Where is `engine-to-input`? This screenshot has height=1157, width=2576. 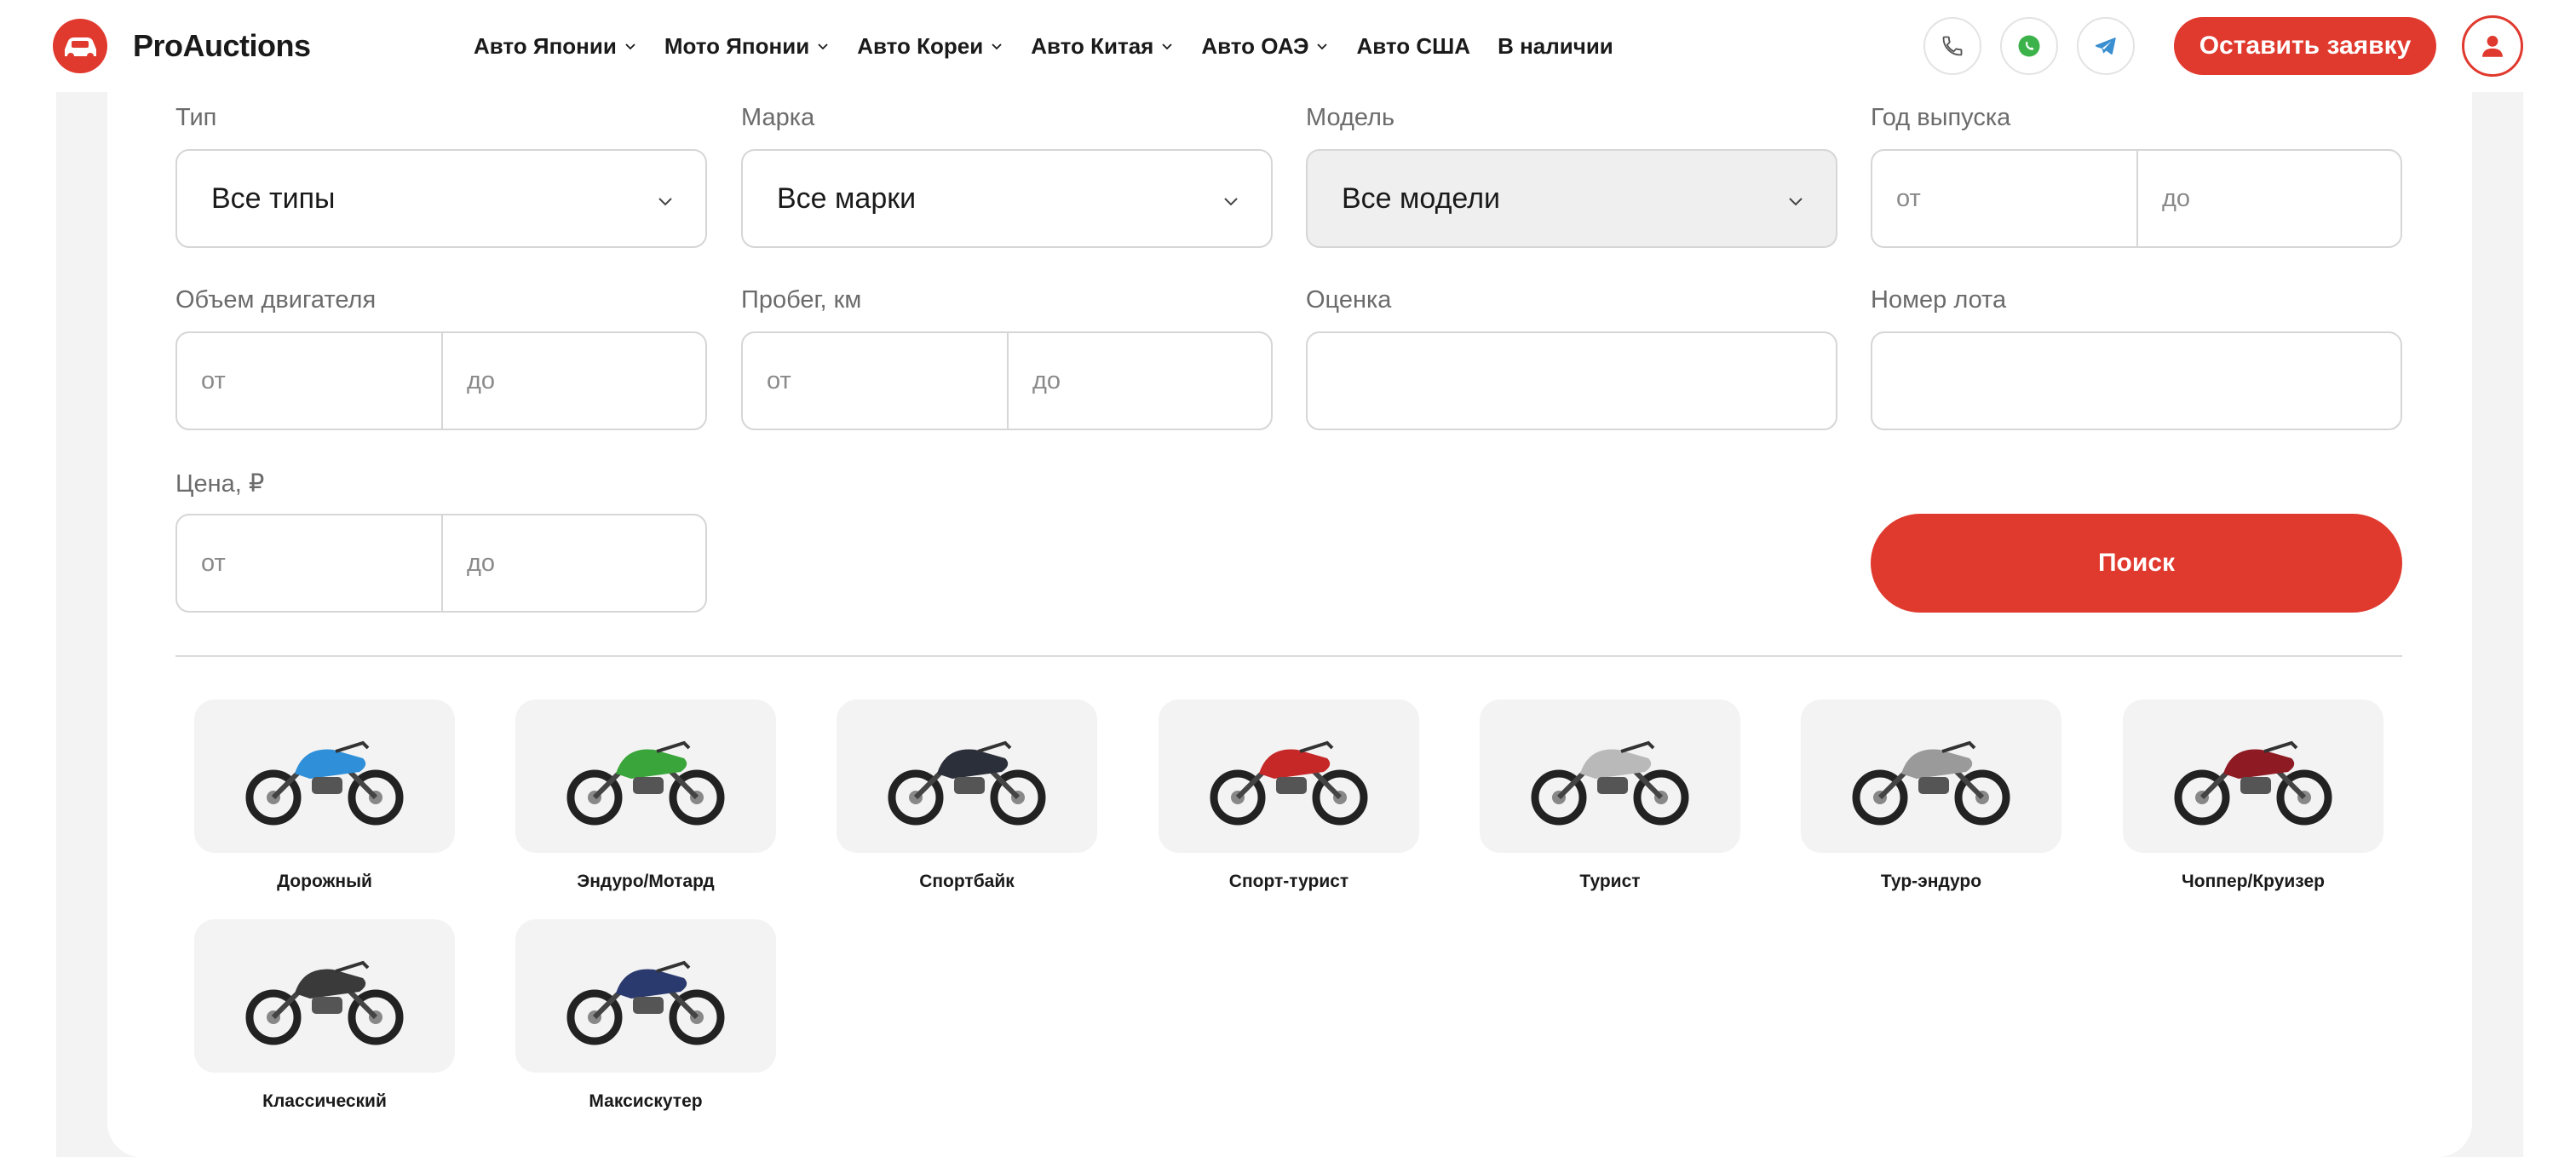 engine-to-input is located at coordinates (573, 381).